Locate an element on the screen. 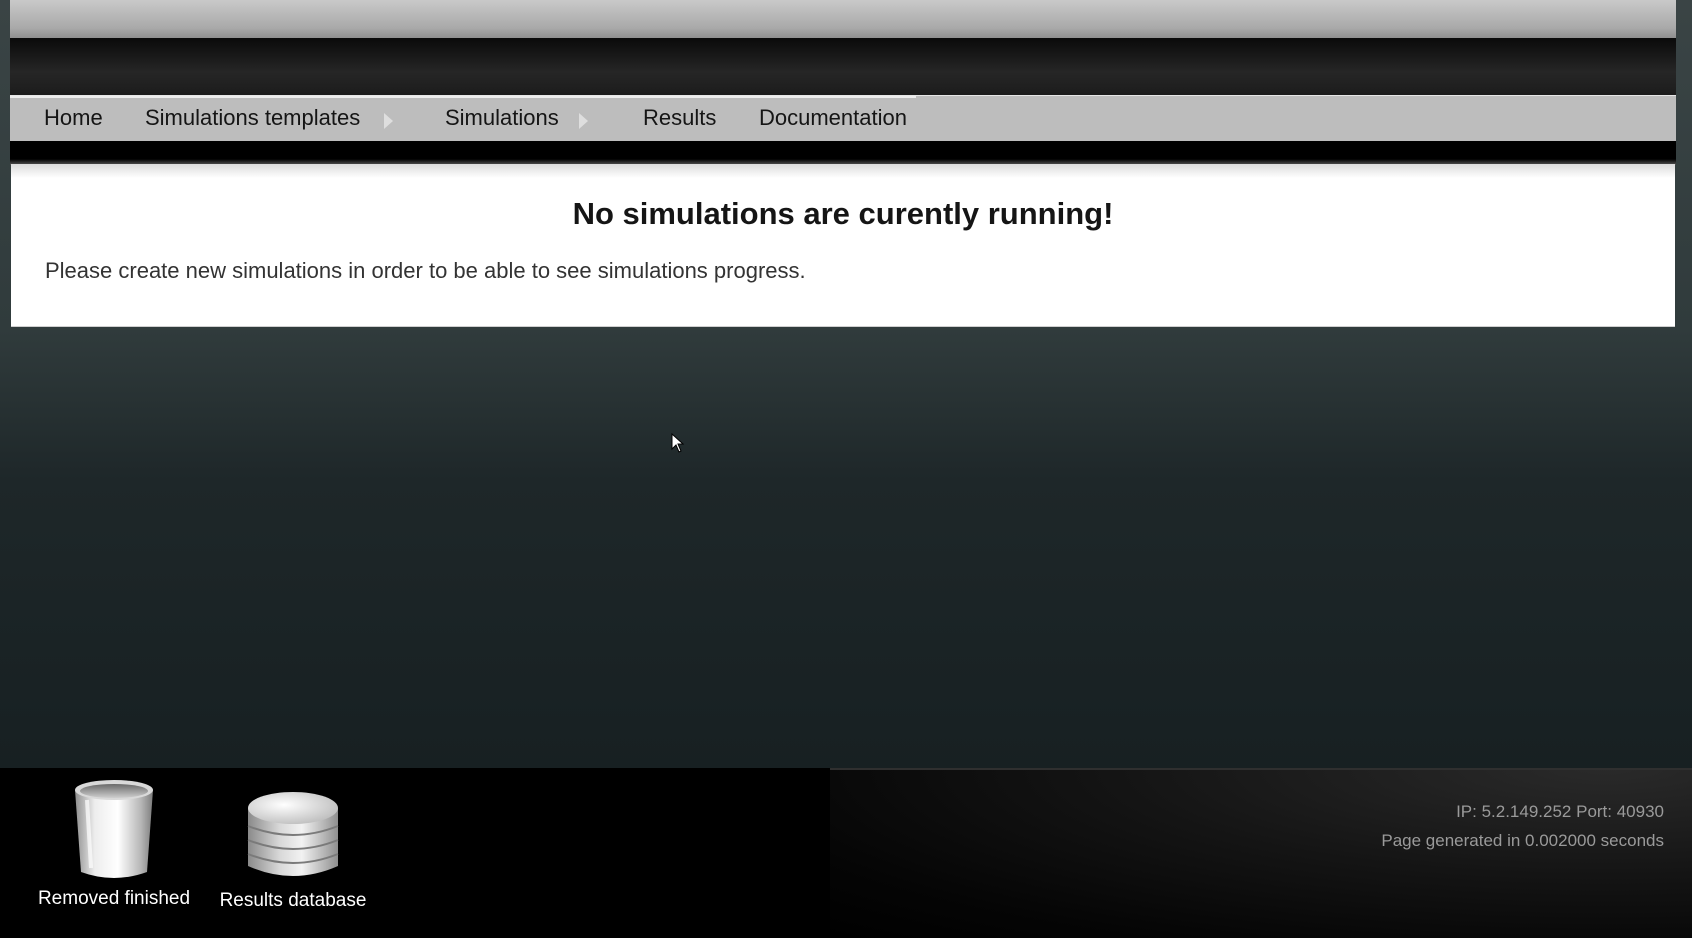 This screenshot has height=938, width=1692. removed-finished-button: Removed finished is located at coordinates (114, 844).